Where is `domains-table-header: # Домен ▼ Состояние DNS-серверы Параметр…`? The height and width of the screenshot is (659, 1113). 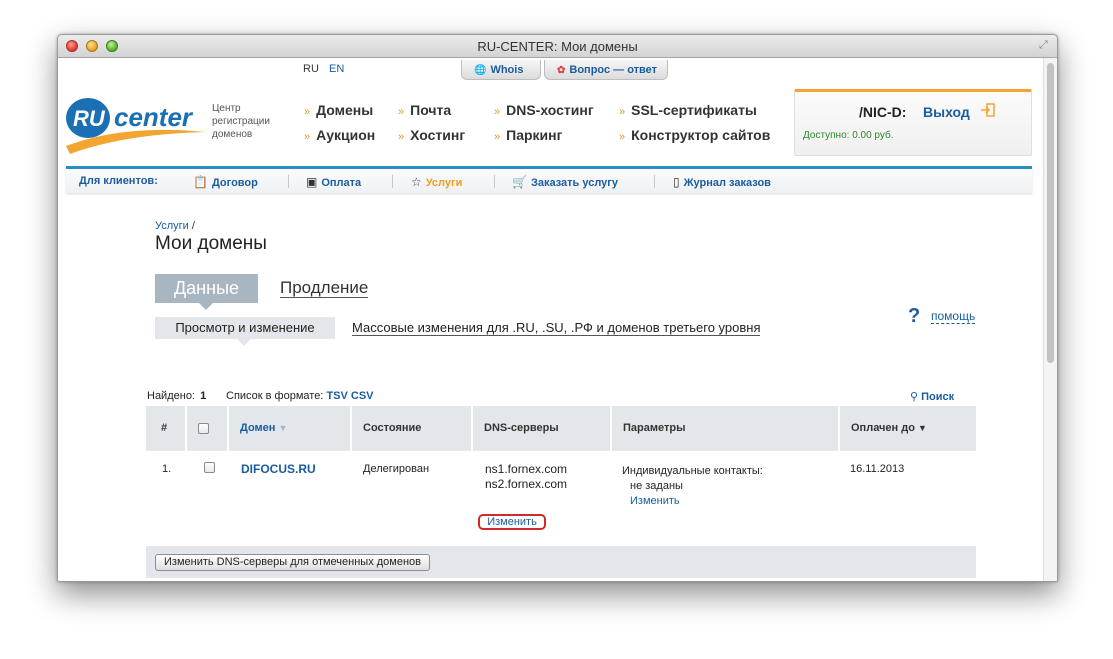 domains-table-header: # Домен ▼ Состояние DNS-серверы Параметр… is located at coordinates (561, 428).